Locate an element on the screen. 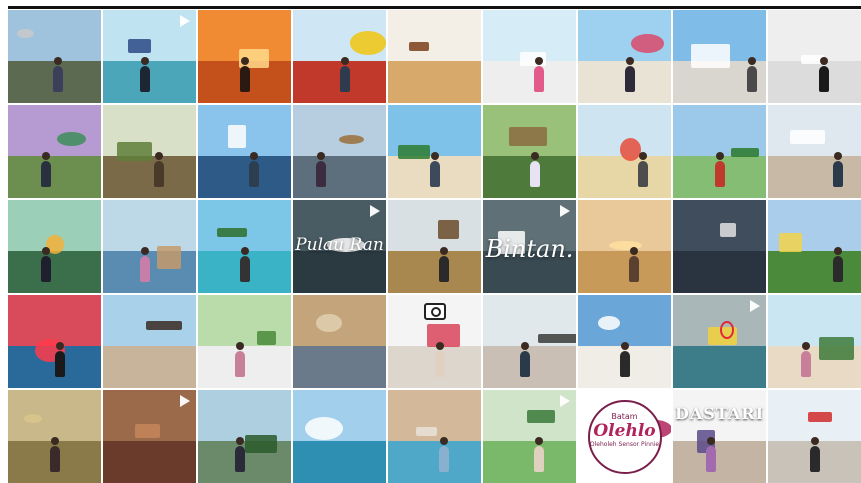 This screenshot has height=483, width=861. photo-tile: DASTARI is located at coordinates (719, 436).